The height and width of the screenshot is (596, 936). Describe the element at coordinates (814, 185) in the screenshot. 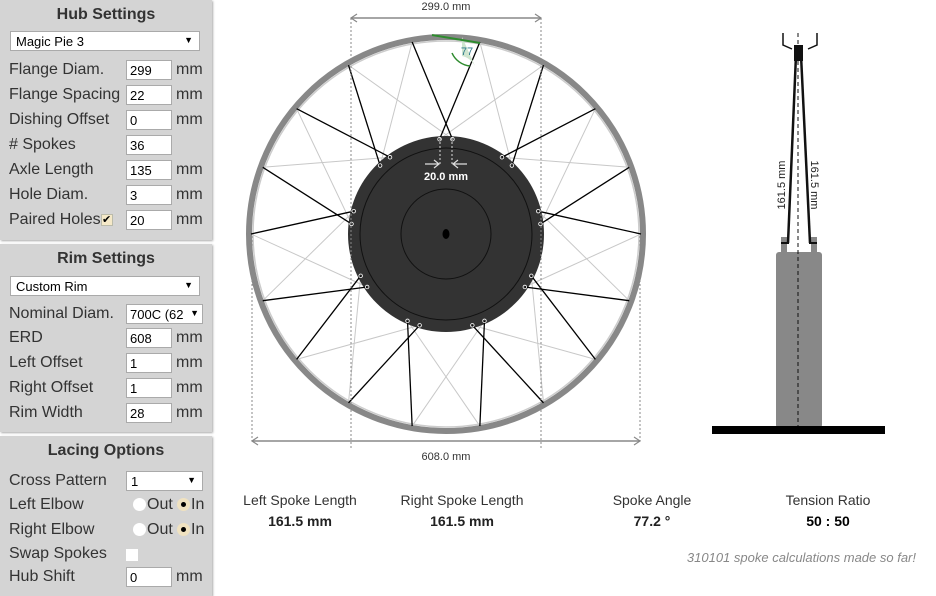

I see `right-spoke-length-label: 161.5 mm` at that location.